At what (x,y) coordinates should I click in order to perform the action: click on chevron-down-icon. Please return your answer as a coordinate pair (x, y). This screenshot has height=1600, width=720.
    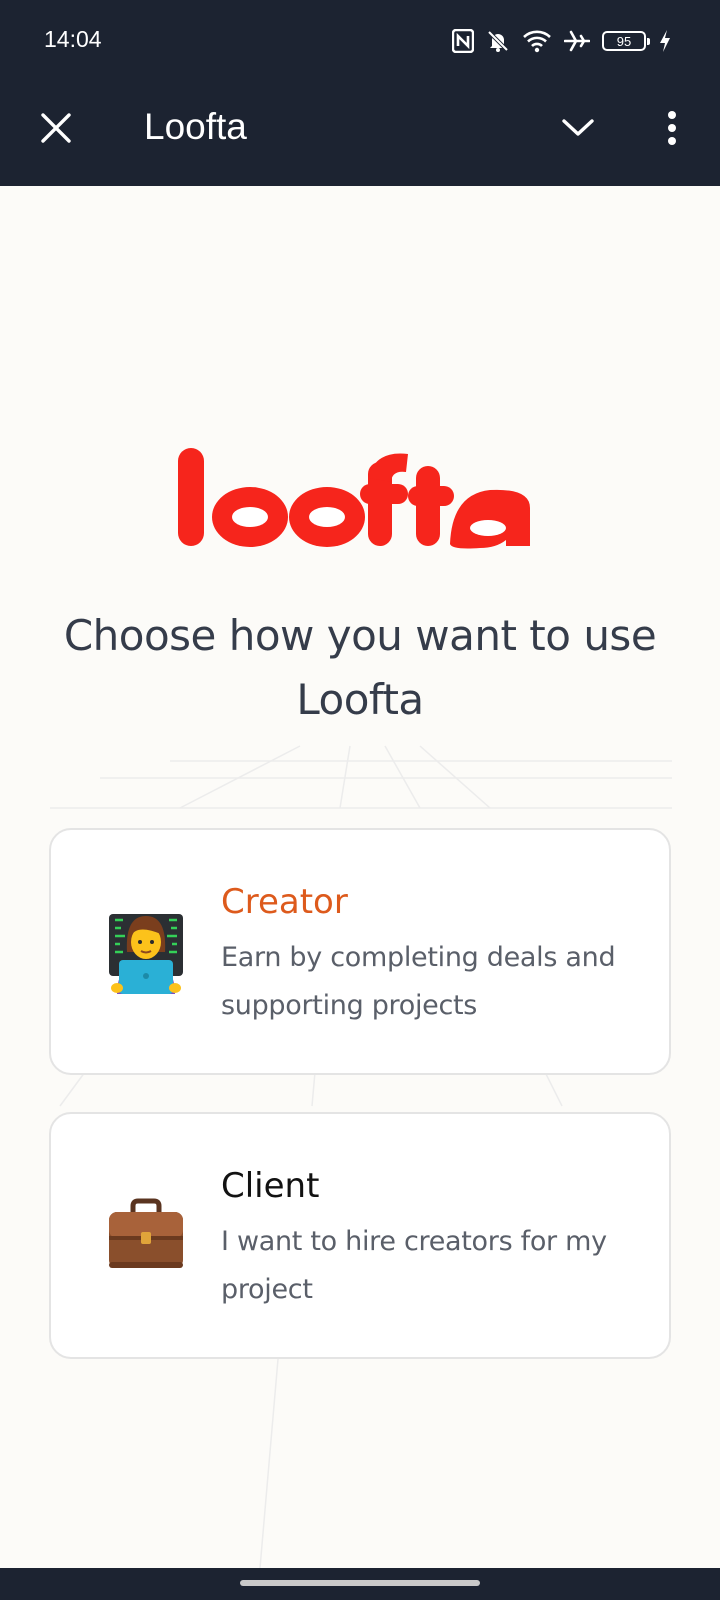
    Looking at the image, I should click on (578, 130).